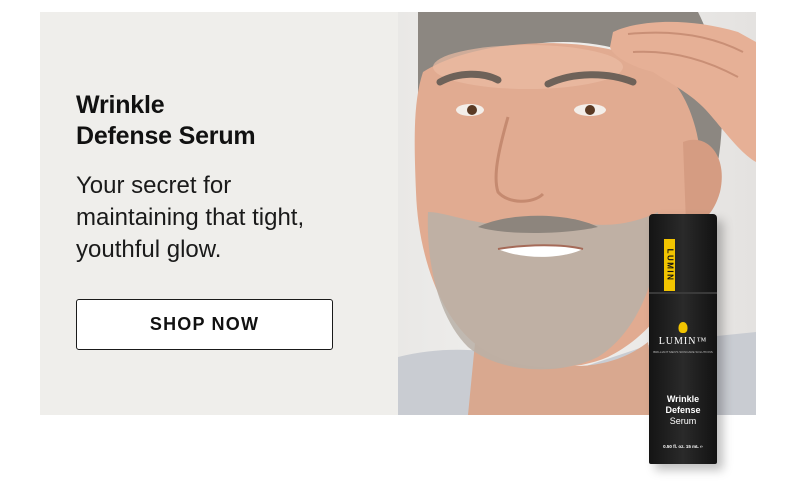 This screenshot has height=484, width=800. I want to click on bottle-tagline: BRILLIANT MEN'S SKINCARE SOLUTIONS, so click(683, 352).